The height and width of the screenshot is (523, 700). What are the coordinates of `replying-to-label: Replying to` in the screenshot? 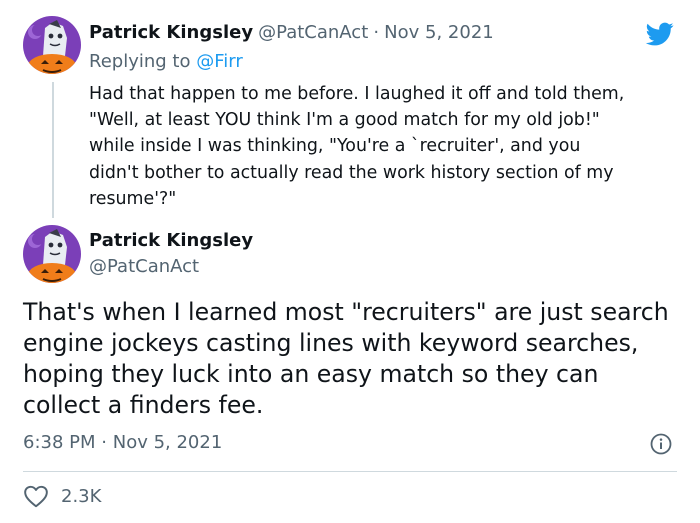 It's located at (143, 61).